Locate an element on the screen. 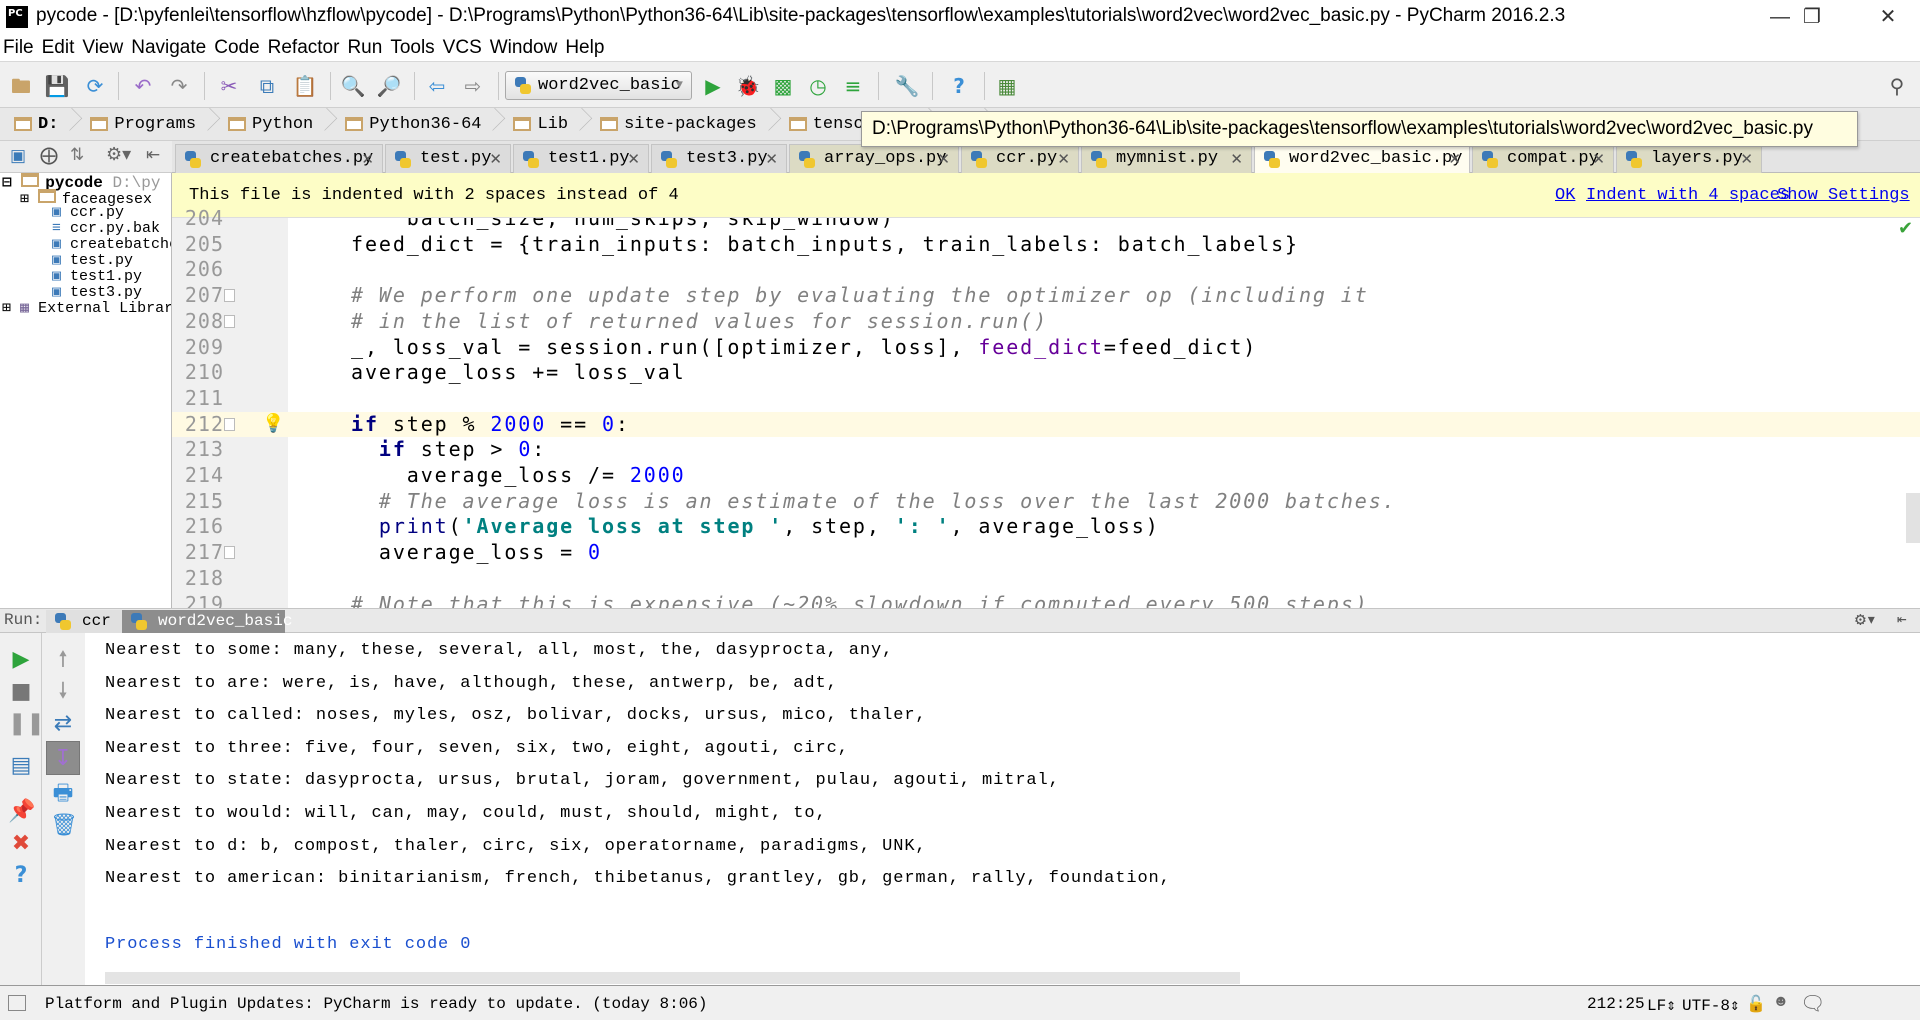 The image size is (1920, 1020). indent-with-4-spaces-link: Indent with 4 spaces is located at coordinates (1688, 195).